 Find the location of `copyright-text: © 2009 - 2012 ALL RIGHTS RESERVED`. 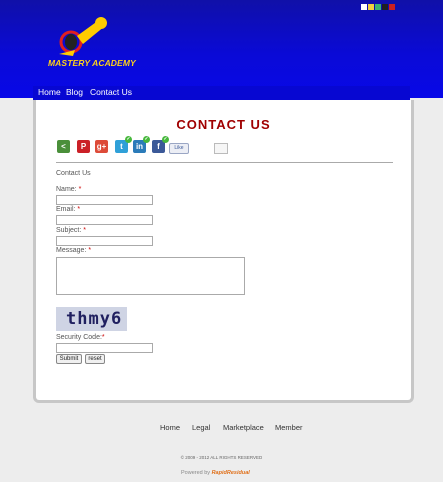

copyright-text: © 2009 - 2012 ALL RIGHTS RESERVED is located at coordinates (221, 457).